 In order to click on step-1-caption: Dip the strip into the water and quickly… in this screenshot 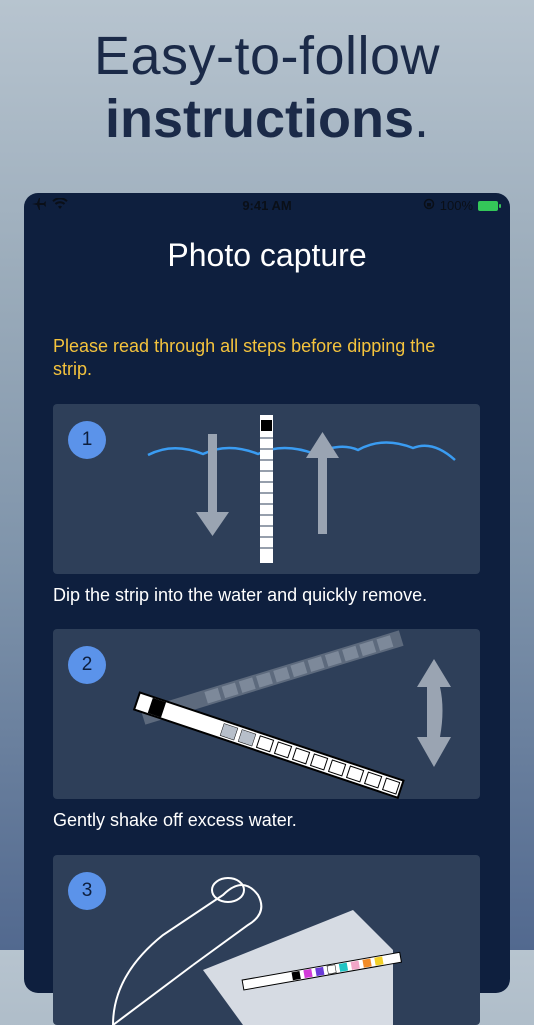, I will do `click(240, 595)`.